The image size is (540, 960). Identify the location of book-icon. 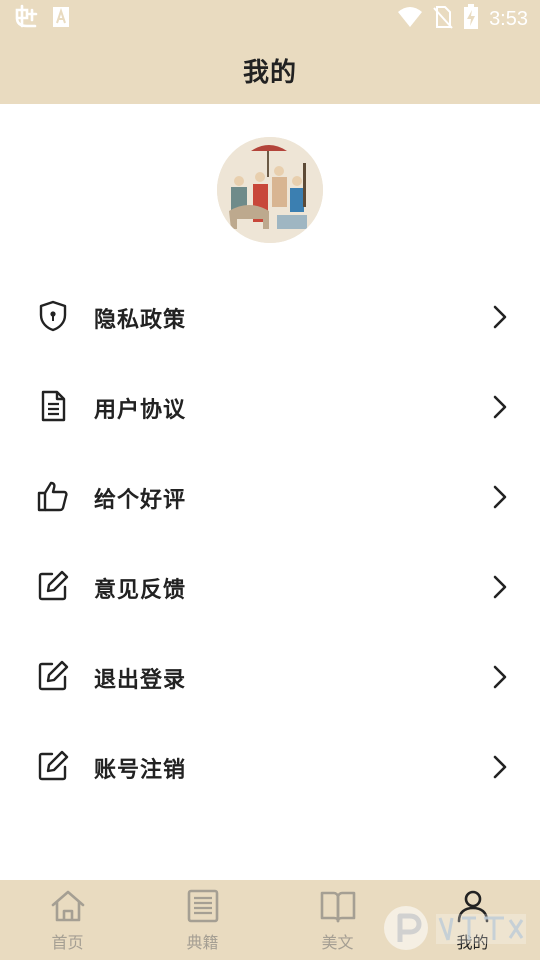
(338, 906).